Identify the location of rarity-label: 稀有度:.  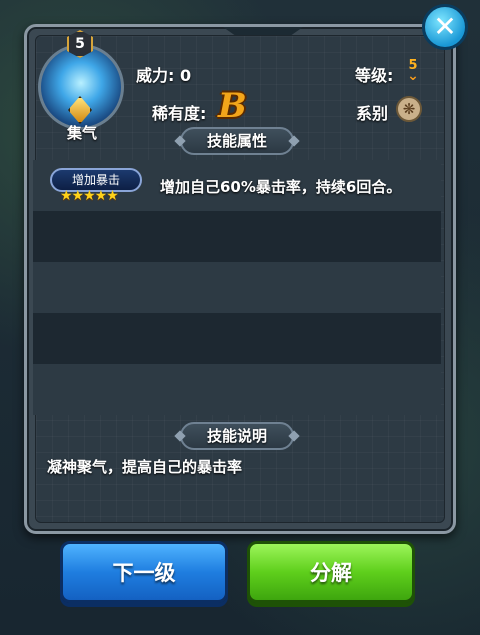
(179, 113).